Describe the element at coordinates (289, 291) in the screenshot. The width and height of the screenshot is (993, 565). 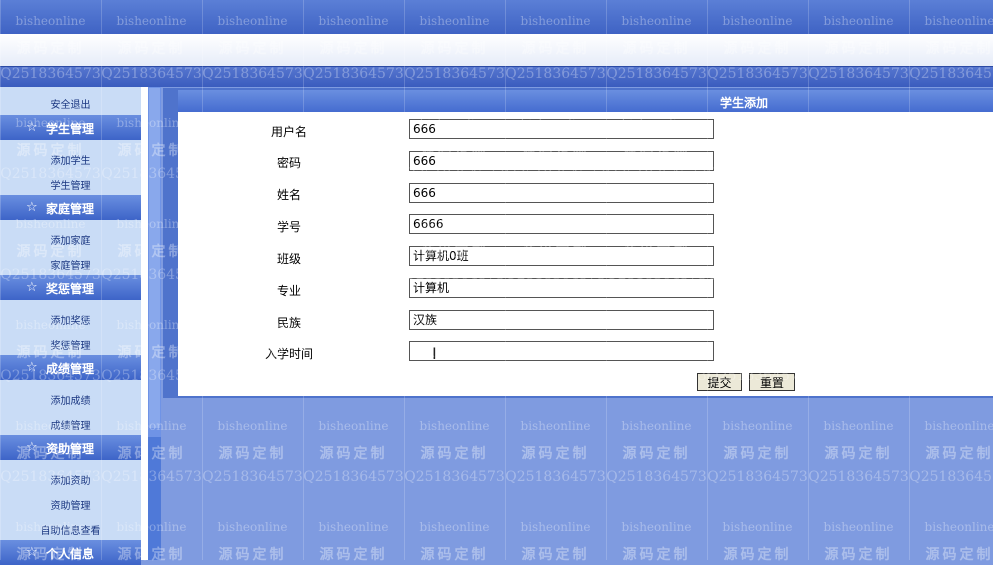
I see `major-label: 专业` at that location.